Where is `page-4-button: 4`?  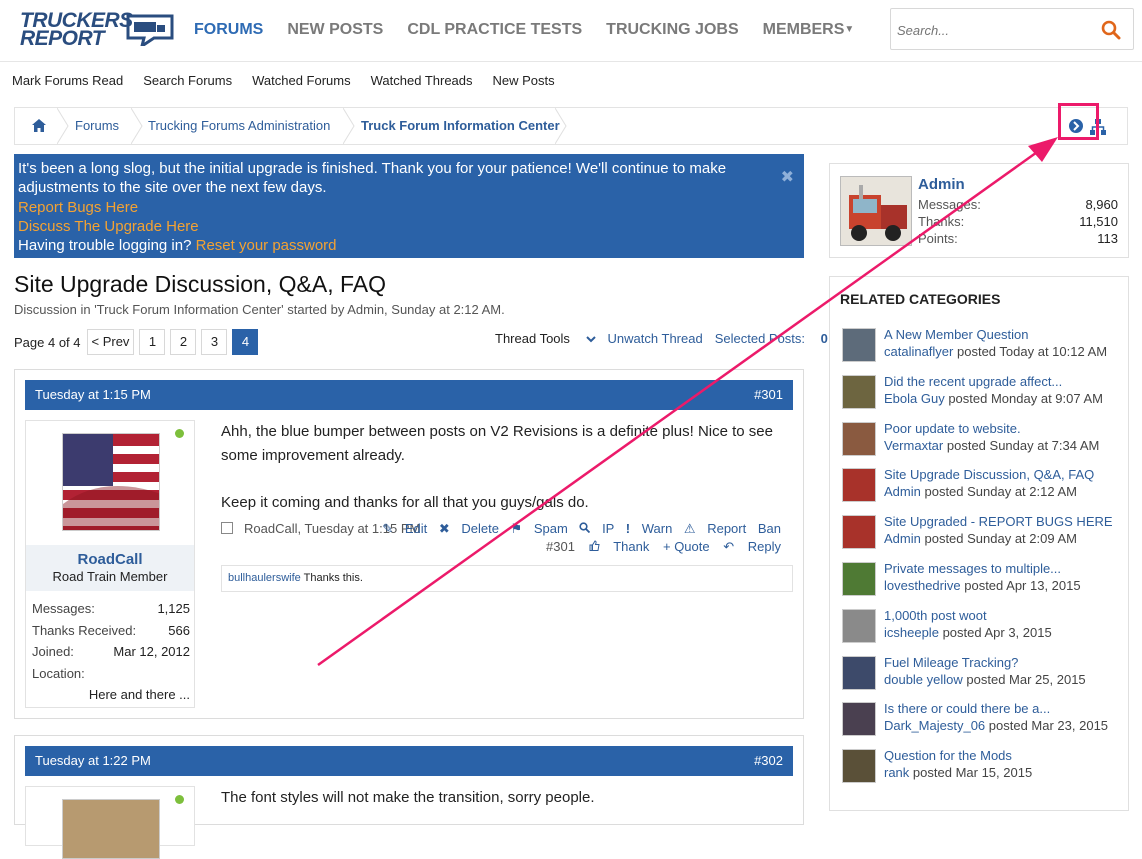 page-4-button: 4 is located at coordinates (245, 342).